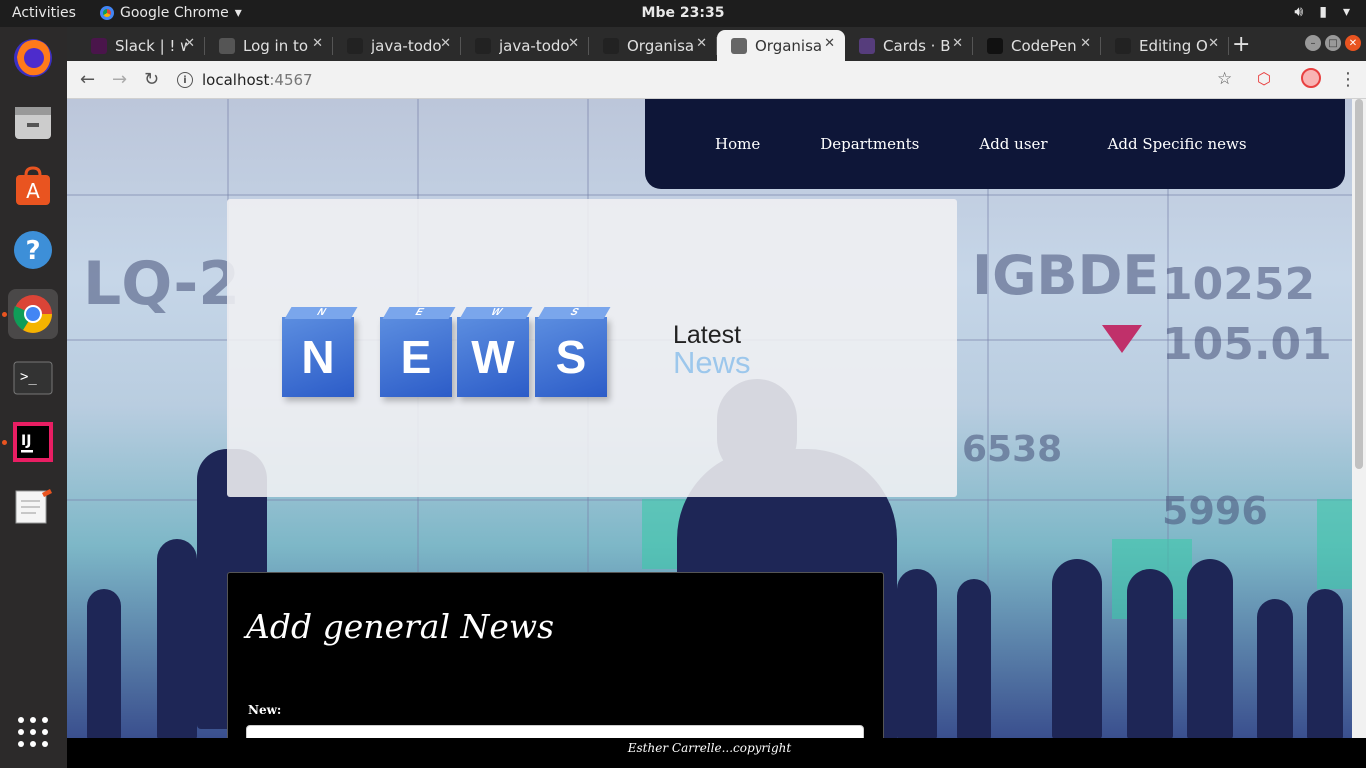  What do you see at coordinates (1313, 43) in the screenshot?
I see `minimize-button: –` at bounding box center [1313, 43].